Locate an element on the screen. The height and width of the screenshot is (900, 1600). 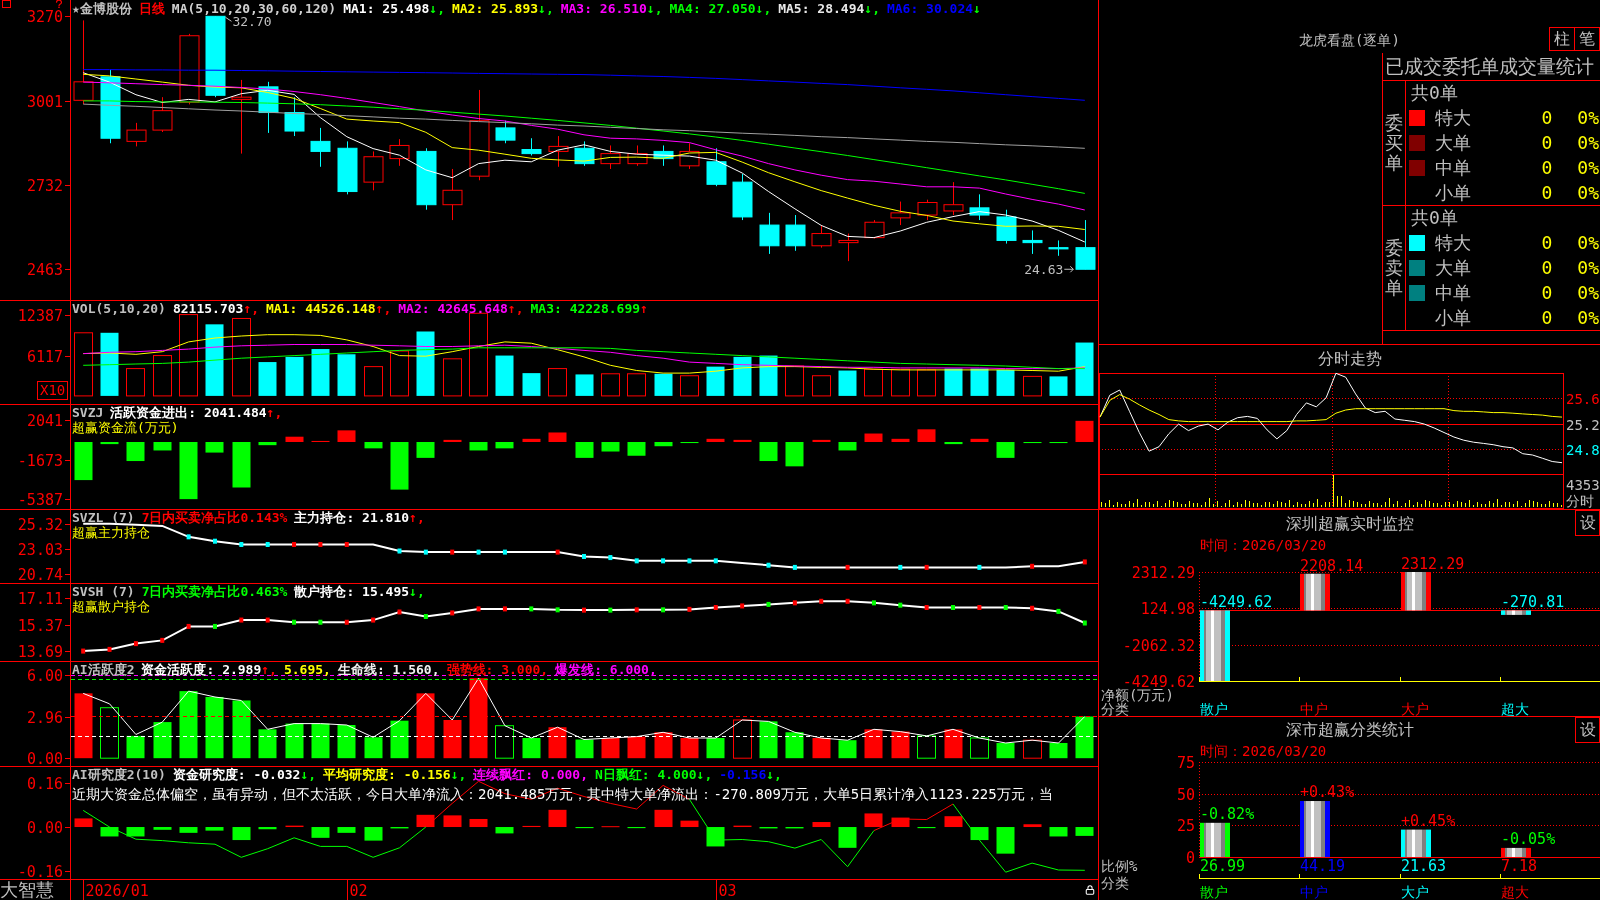
lock-icon is located at coordinates (1090, 890).